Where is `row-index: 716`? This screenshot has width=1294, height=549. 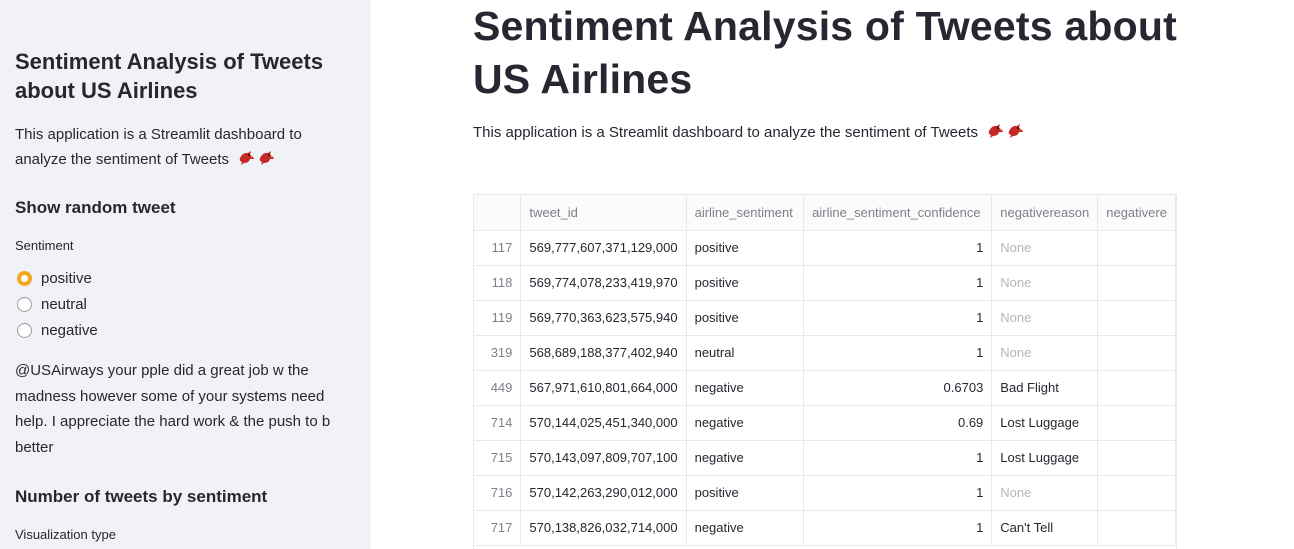 row-index: 716 is located at coordinates (498, 493).